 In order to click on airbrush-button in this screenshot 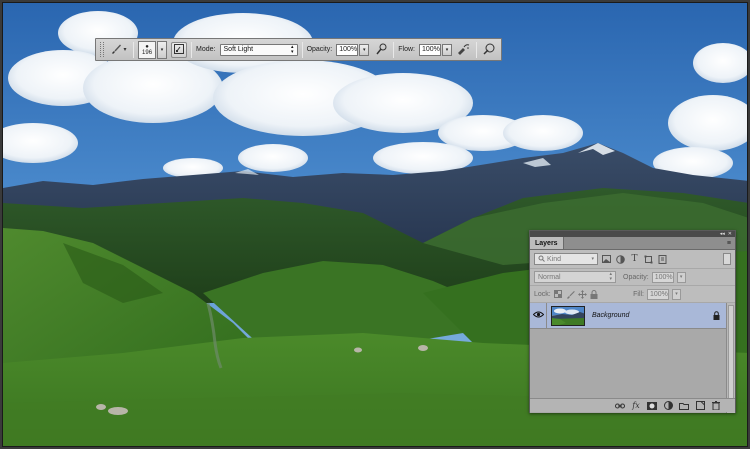, I will do `click(464, 50)`.